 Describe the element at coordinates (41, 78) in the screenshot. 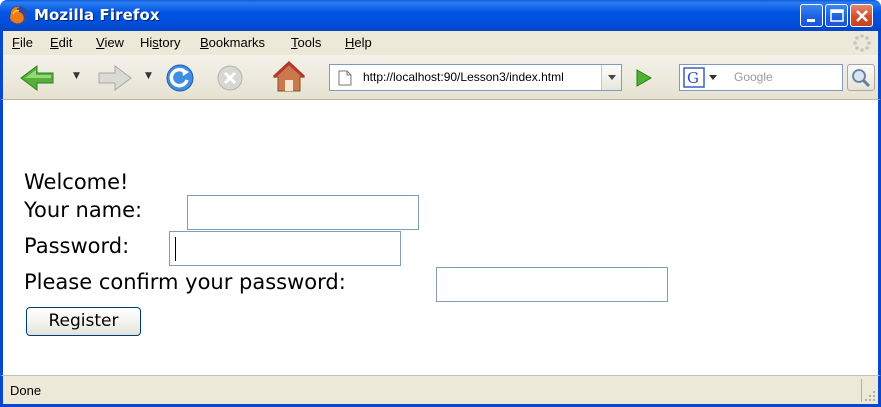

I see `back-arrow-icon` at that location.